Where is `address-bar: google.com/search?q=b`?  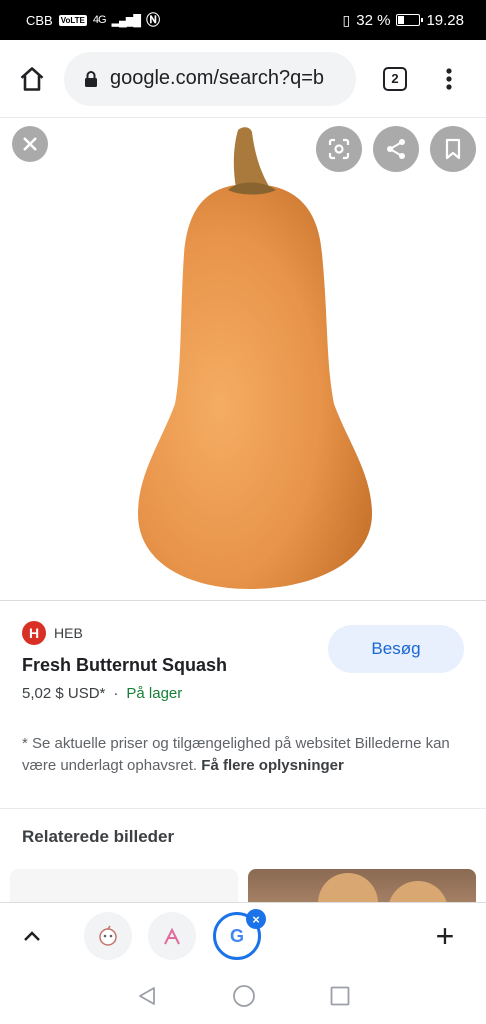 address-bar: google.com/search?q=b is located at coordinates (210, 78).